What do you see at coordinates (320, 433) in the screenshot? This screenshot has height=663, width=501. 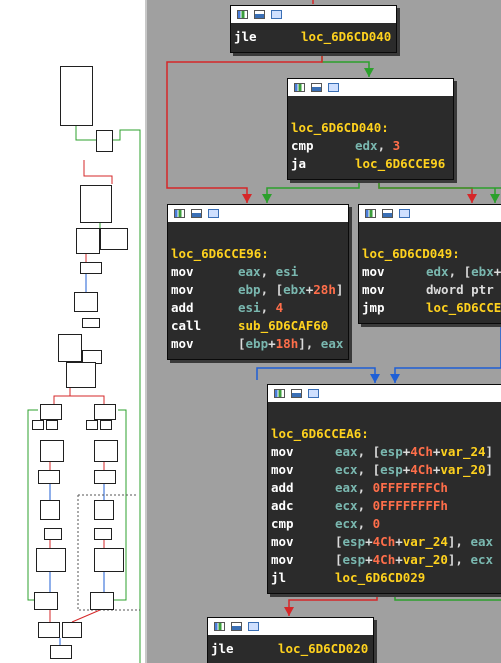 I see `label: loc_6D6CCEA6:` at bounding box center [320, 433].